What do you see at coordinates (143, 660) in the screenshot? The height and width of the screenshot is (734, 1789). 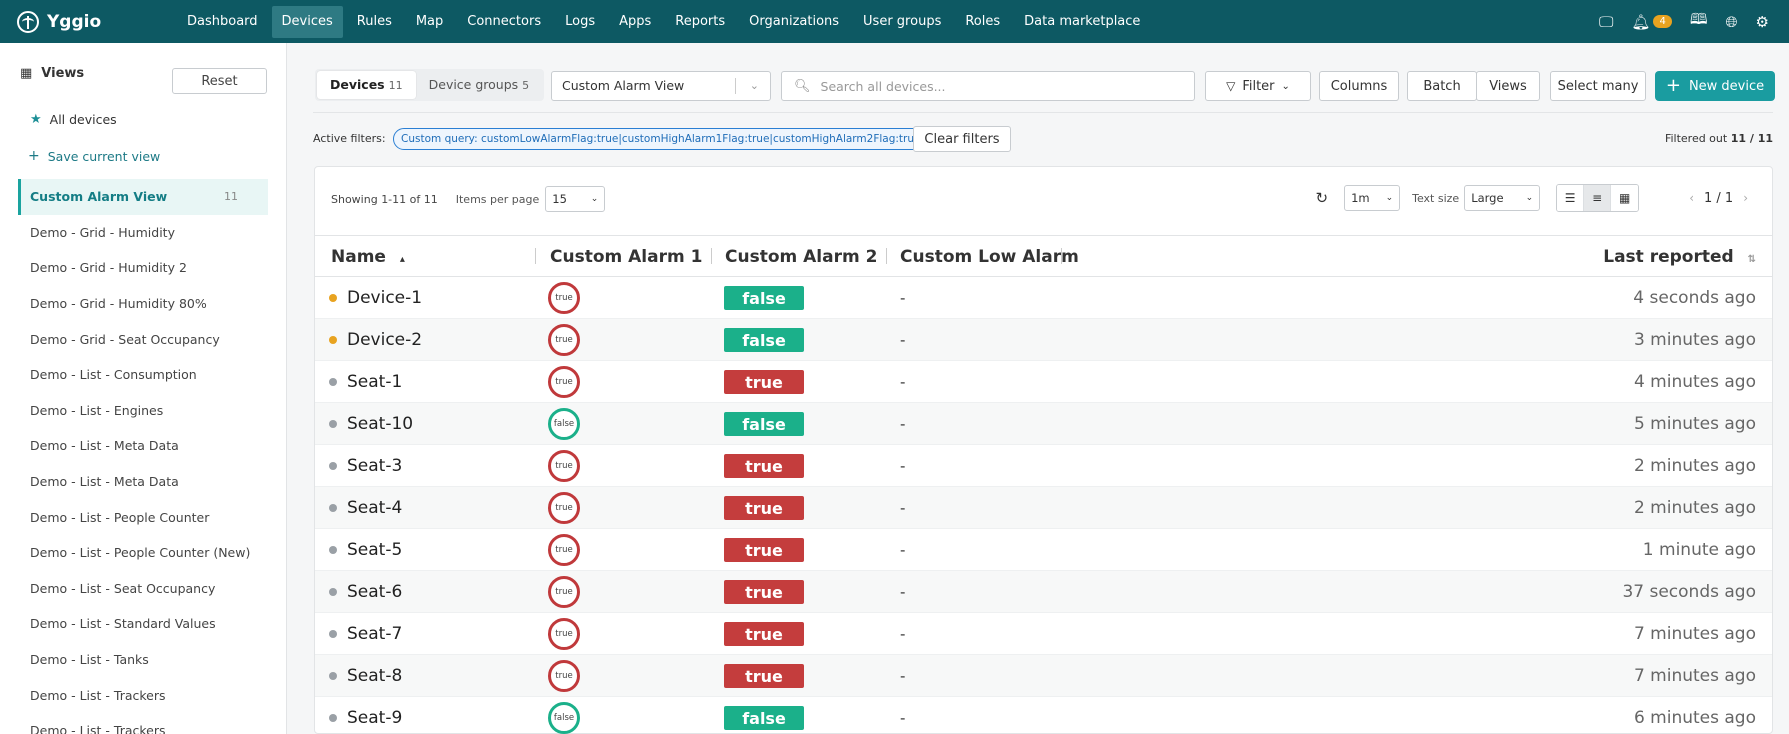 I see `sidebar-view-item: Demo - List - Tanks` at bounding box center [143, 660].